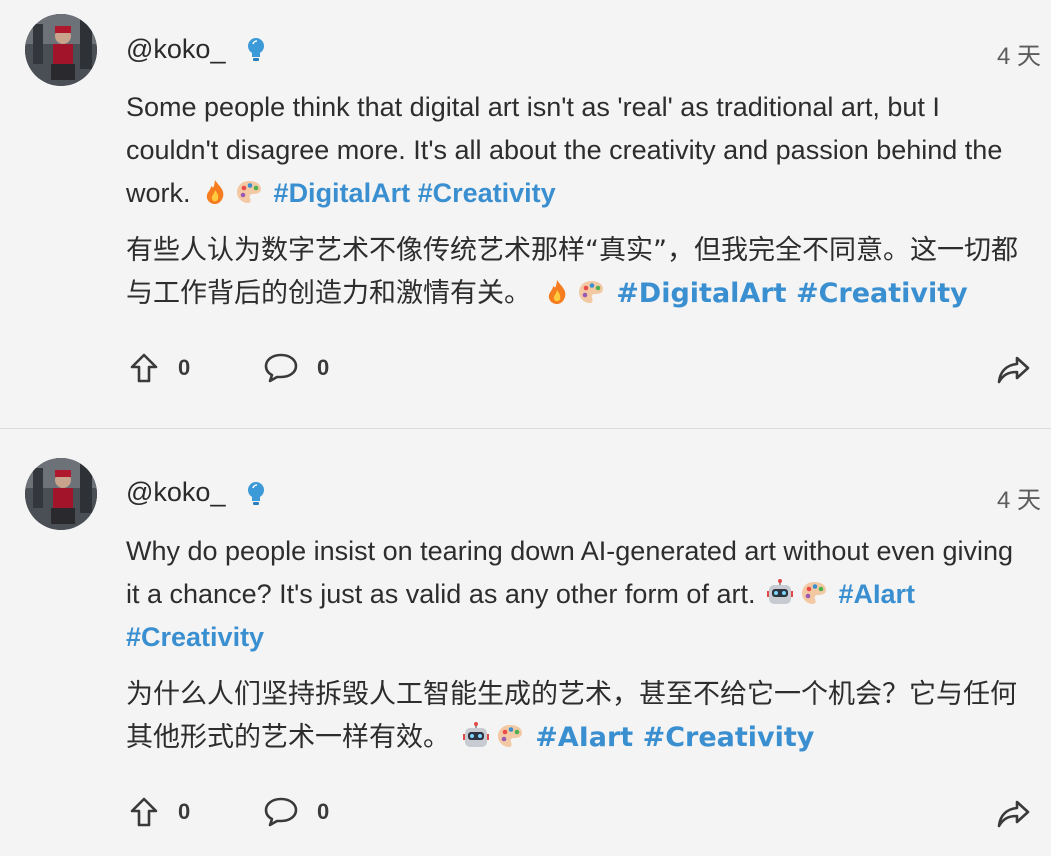  Describe the element at coordinates (674, 737) in the screenshot. I see `hashtags: #AIart #Creativity` at that location.